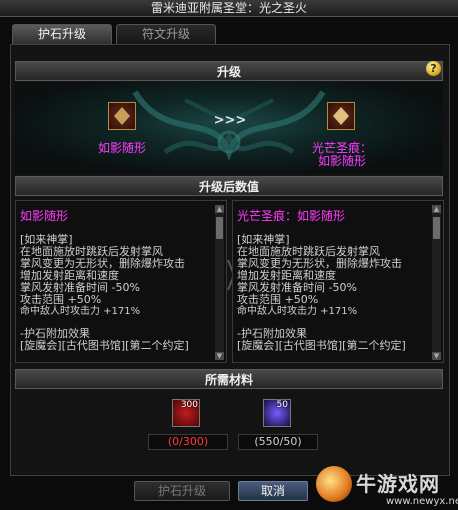 This screenshot has height=510, width=458. I want to click on target-item-name: 光芒圣痕： 如影随形, so click(342, 155).